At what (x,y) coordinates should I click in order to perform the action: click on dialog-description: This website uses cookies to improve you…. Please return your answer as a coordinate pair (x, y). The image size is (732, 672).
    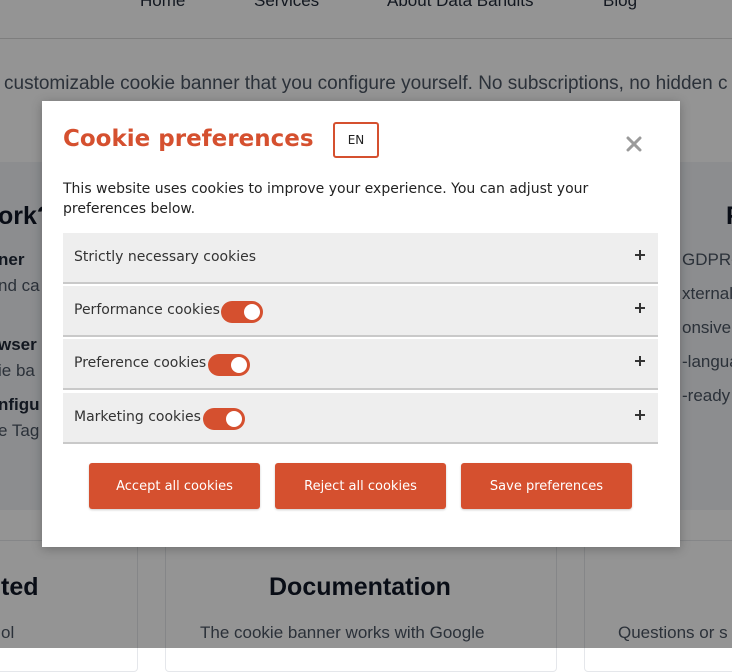
    Looking at the image, I should click on (326, 199).